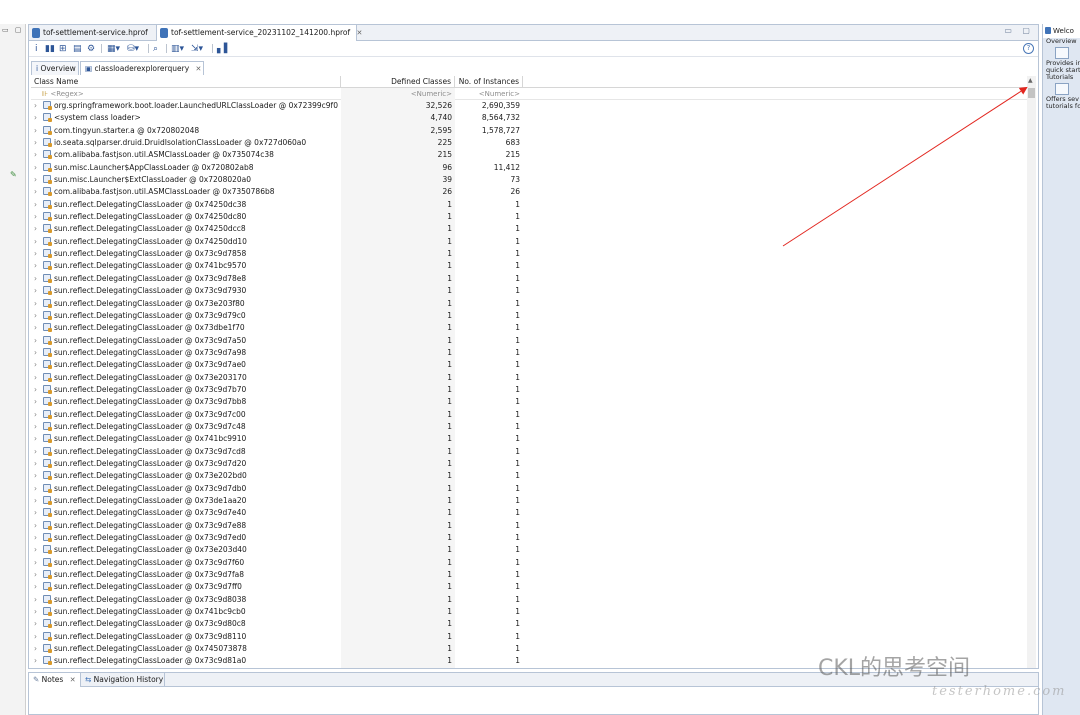 This screenshot has height=715, width=1080. Describe the element at coordinates (197, 49) in the screenshot. I see `export-dropdown-icon: ⇲▾` at that location.